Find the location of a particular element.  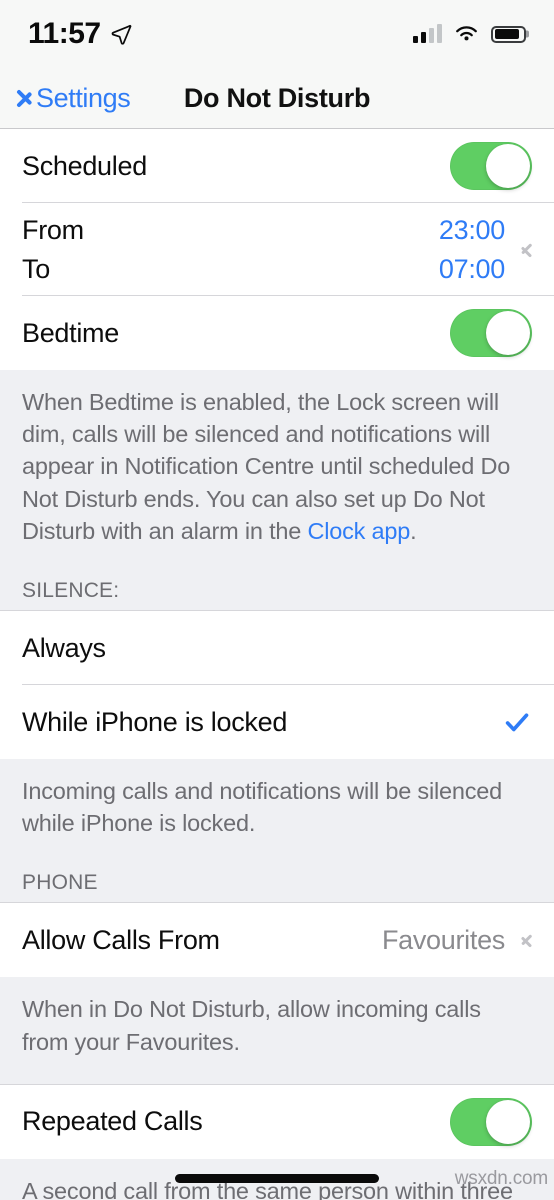

row-schedule-times: From To 23:00 07:00 is located at coordinates (277, 250).